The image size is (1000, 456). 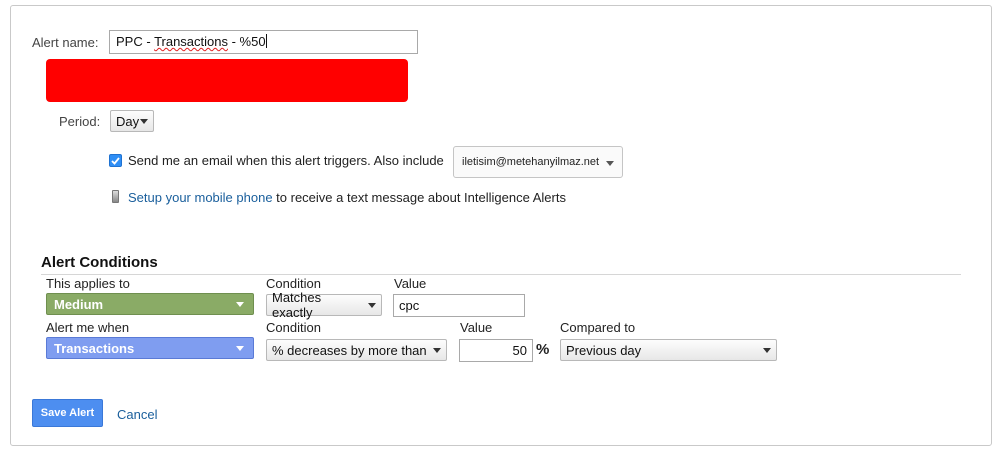 I want to click on condition-label-1: Condition, so click(x=293, y=283).